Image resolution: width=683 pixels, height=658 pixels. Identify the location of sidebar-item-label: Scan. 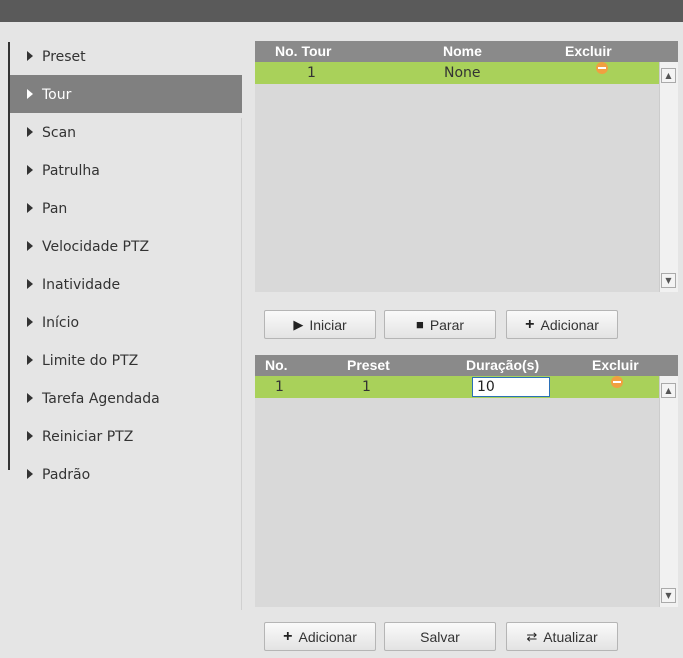
(59, 133).